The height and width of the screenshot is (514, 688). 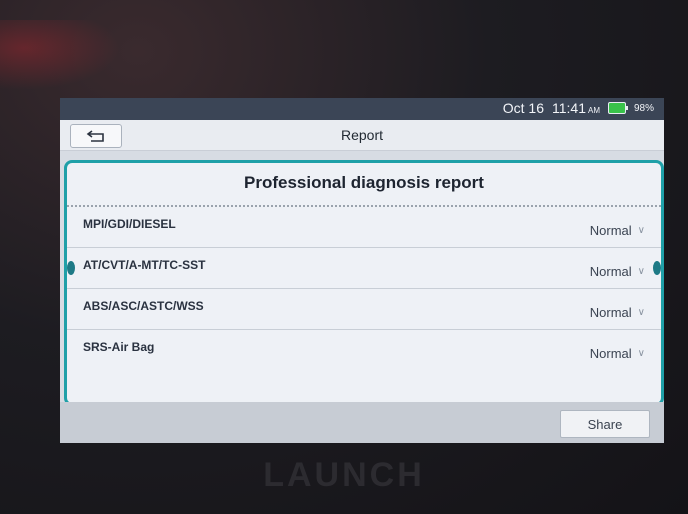 I want to click on share-button: Share, so click(x=605, y=424).